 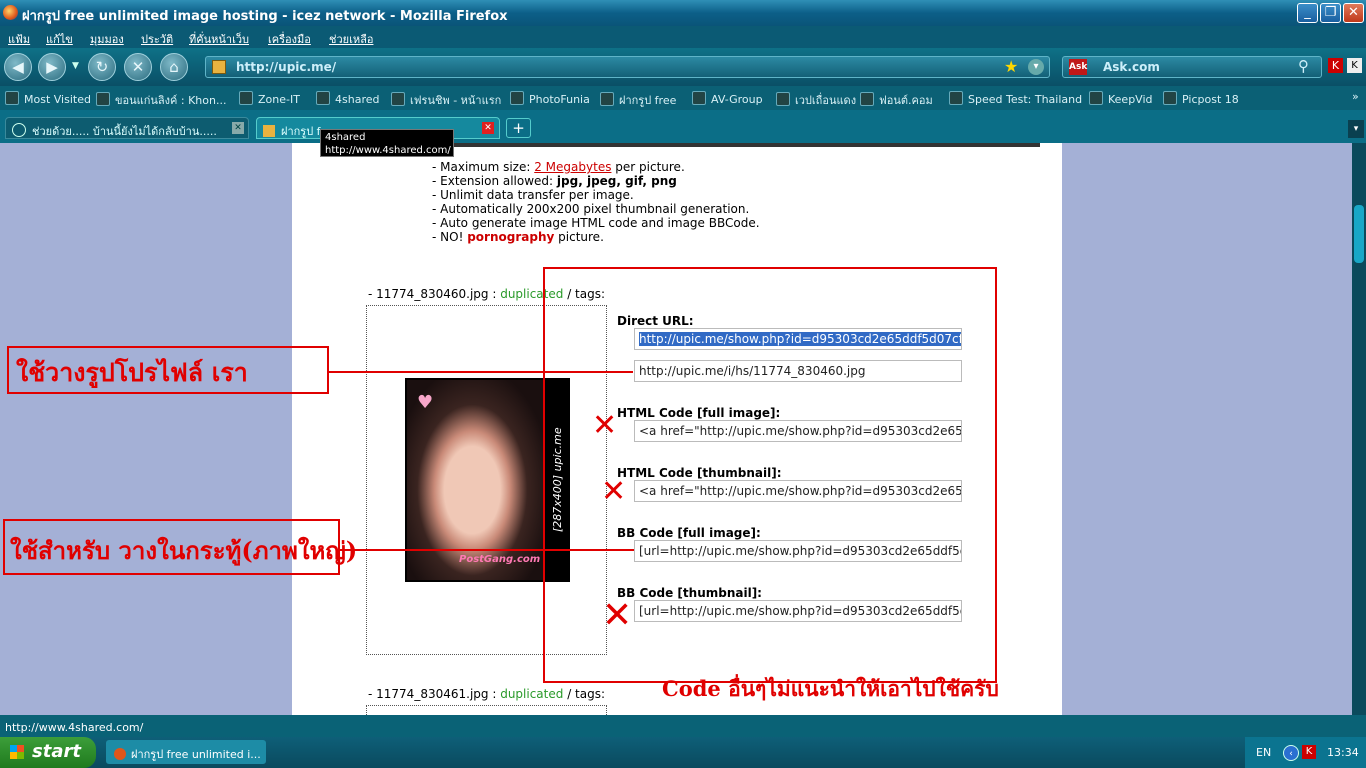 What do you see at coordinates (1354, 65) in the screenshot?
I see `addon-k-icon: K` at bounding box center [1354, 65].